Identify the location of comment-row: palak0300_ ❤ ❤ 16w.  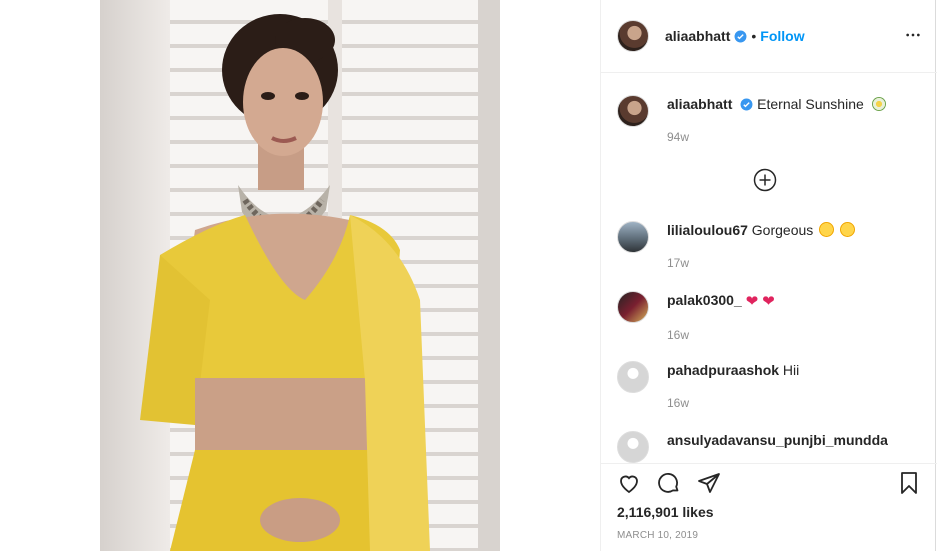
(769, 317).